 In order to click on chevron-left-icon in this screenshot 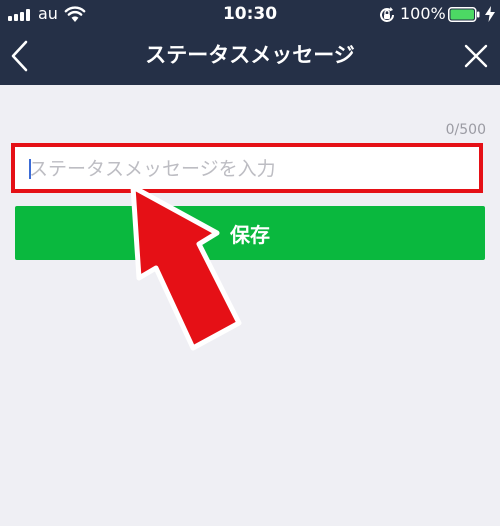, I will do `click(19, 56)`.